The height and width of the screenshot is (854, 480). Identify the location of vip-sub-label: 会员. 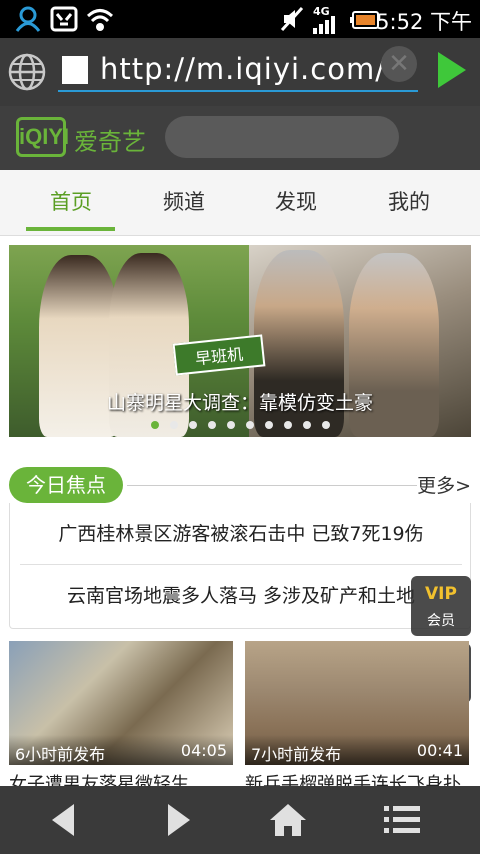
(441, 621).